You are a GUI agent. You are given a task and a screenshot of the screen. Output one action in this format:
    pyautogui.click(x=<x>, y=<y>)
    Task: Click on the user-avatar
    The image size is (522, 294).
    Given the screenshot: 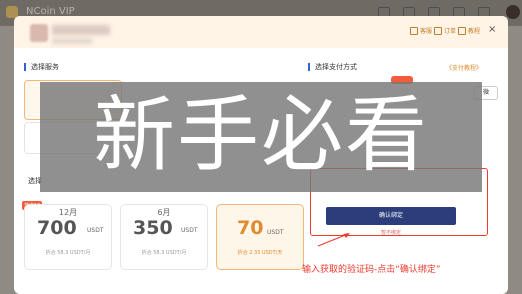 What is the action you would take?
    pyautogui.click(x=513, y=12)
    